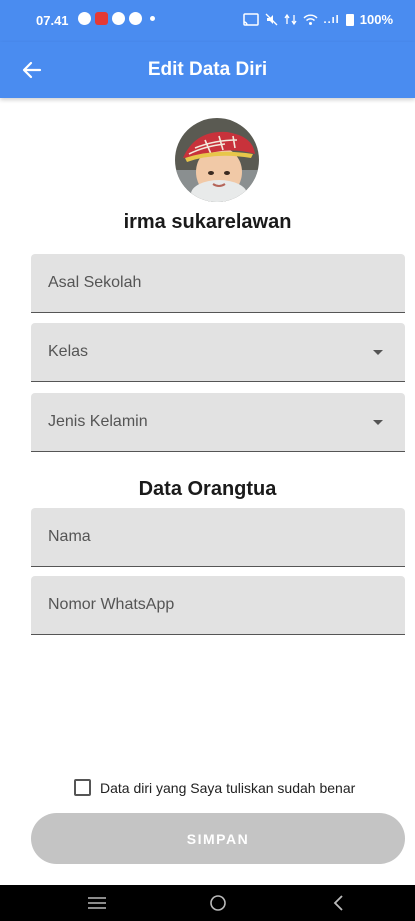 Image resolution: width=415 pixels, height=921 pixels. I want to click on chat-icon, so click(84, 18).